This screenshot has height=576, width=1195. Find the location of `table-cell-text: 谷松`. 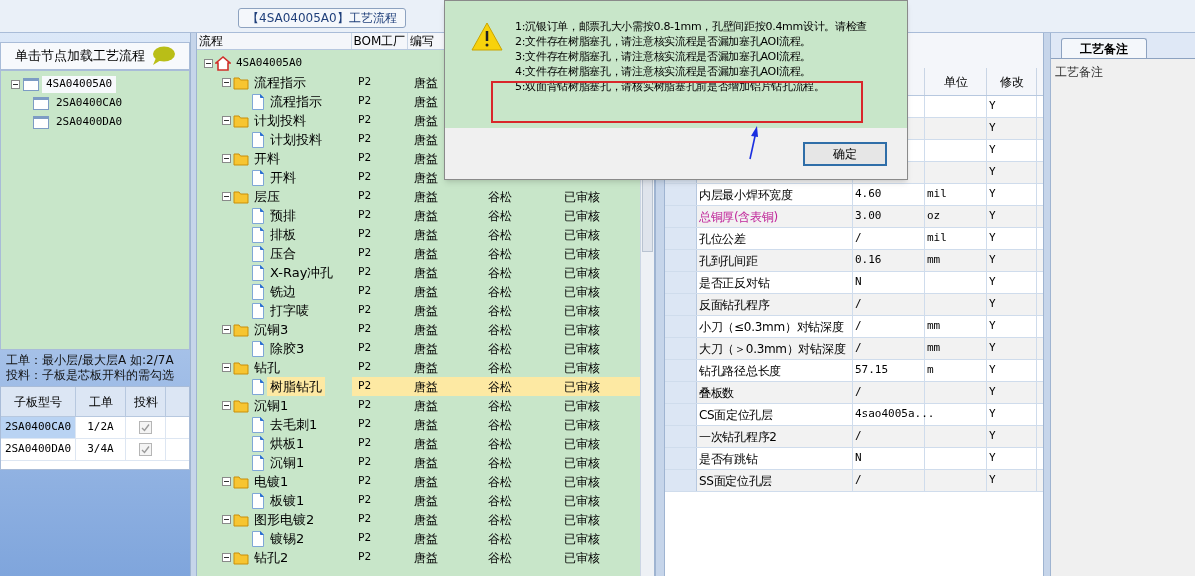

table-cell-text: 谷松 is located at coordinates (500, 539).